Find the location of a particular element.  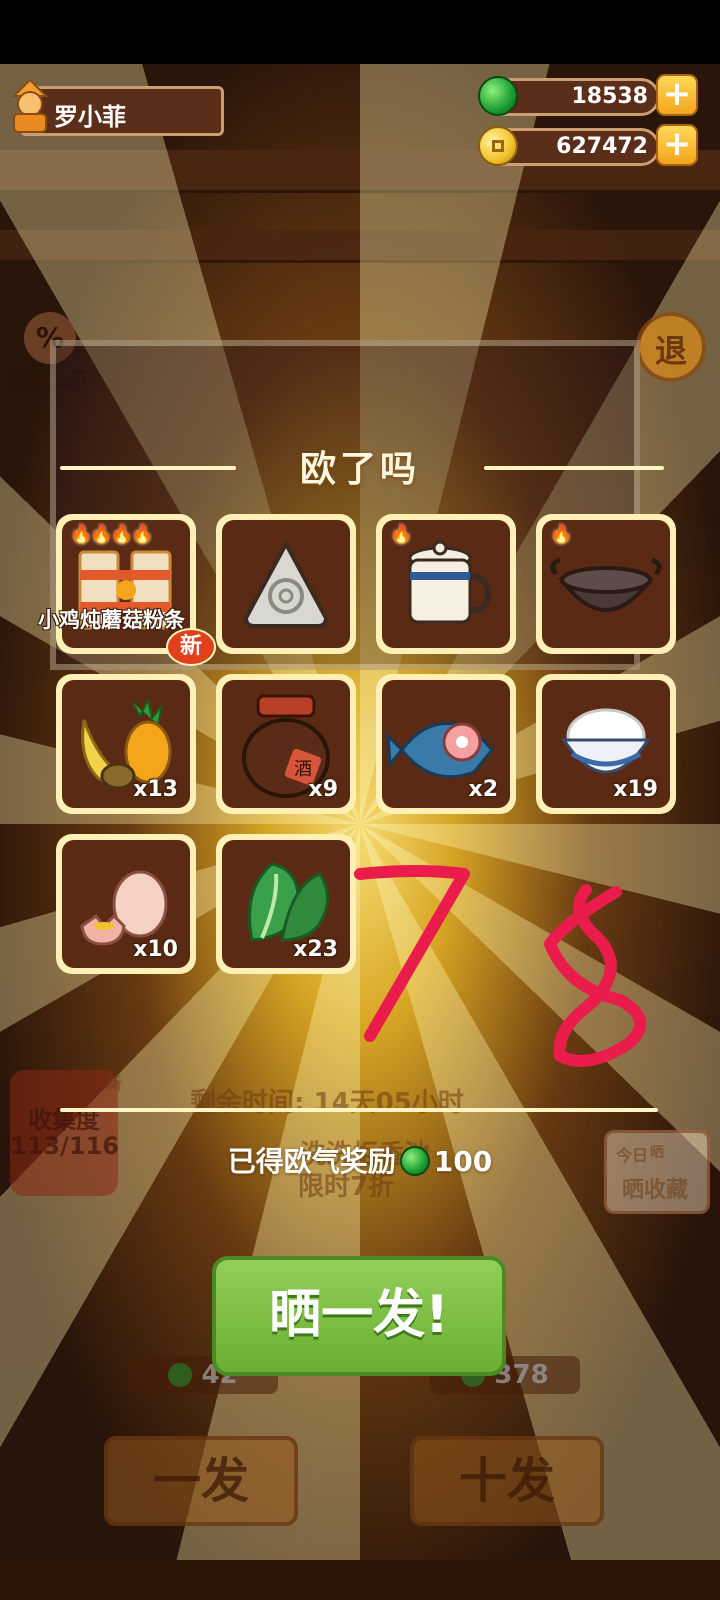

add-jade-button: + is located at coordinates (677, 95).